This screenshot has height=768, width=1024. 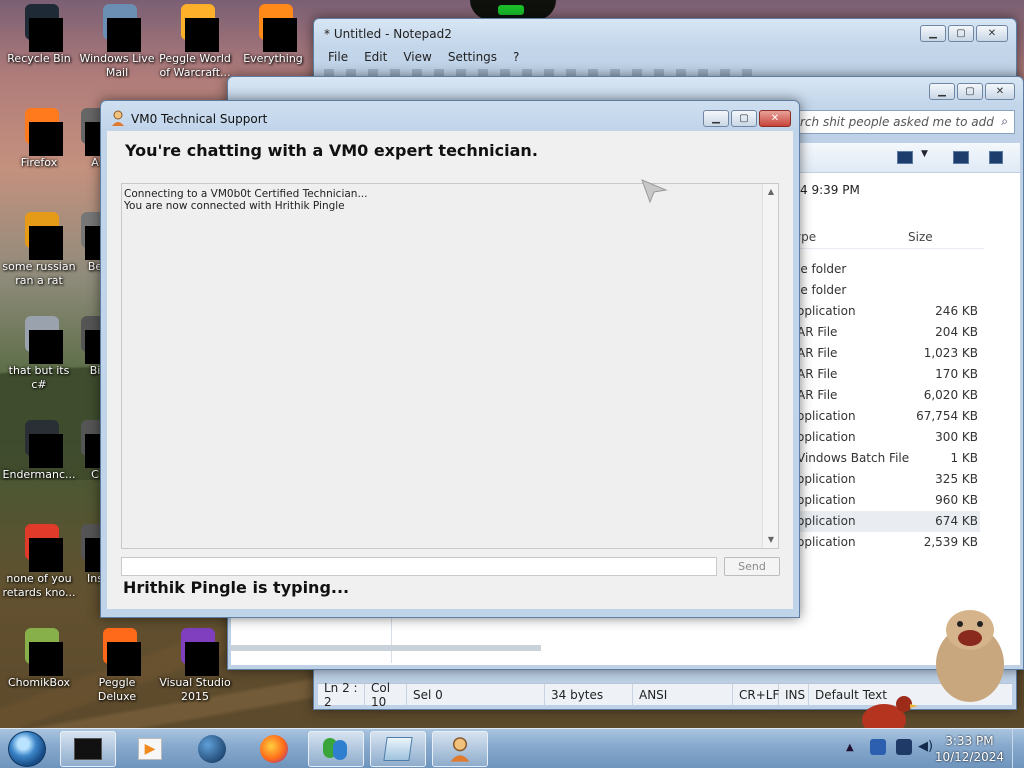 What do you see at coordinates (887, 521) in the screenshot?
I see `file-row: oplication 674 KB` at bounding box center [887, 521].